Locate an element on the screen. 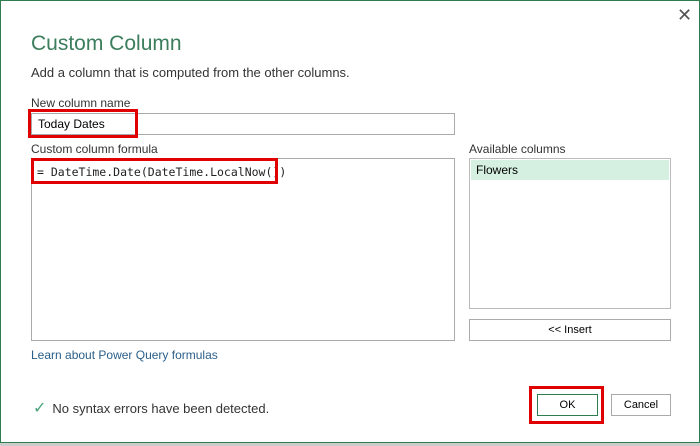  checkmark-icon: ✓ is located at coordinates (40, 408).